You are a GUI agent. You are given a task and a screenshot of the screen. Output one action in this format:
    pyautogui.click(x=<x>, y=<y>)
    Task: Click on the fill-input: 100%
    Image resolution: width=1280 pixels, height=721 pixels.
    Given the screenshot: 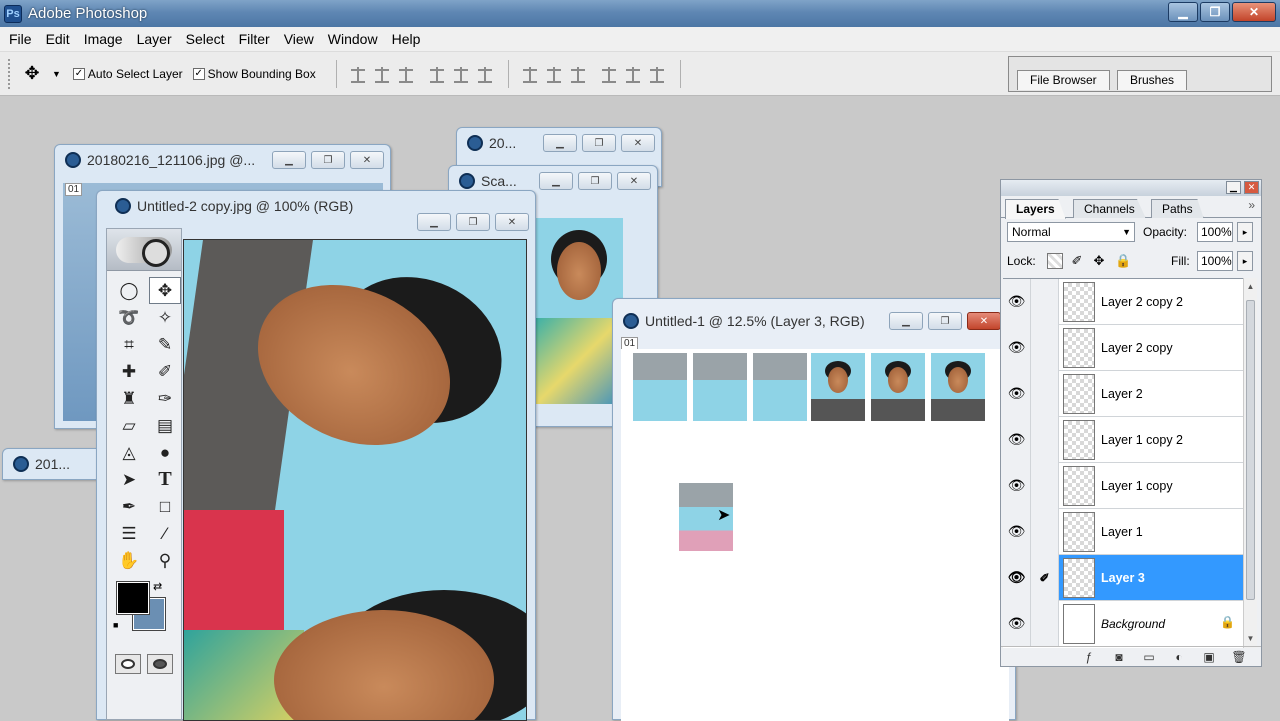 What is the action you would take?
    pyautogui.click(x=1215, y=261)
    